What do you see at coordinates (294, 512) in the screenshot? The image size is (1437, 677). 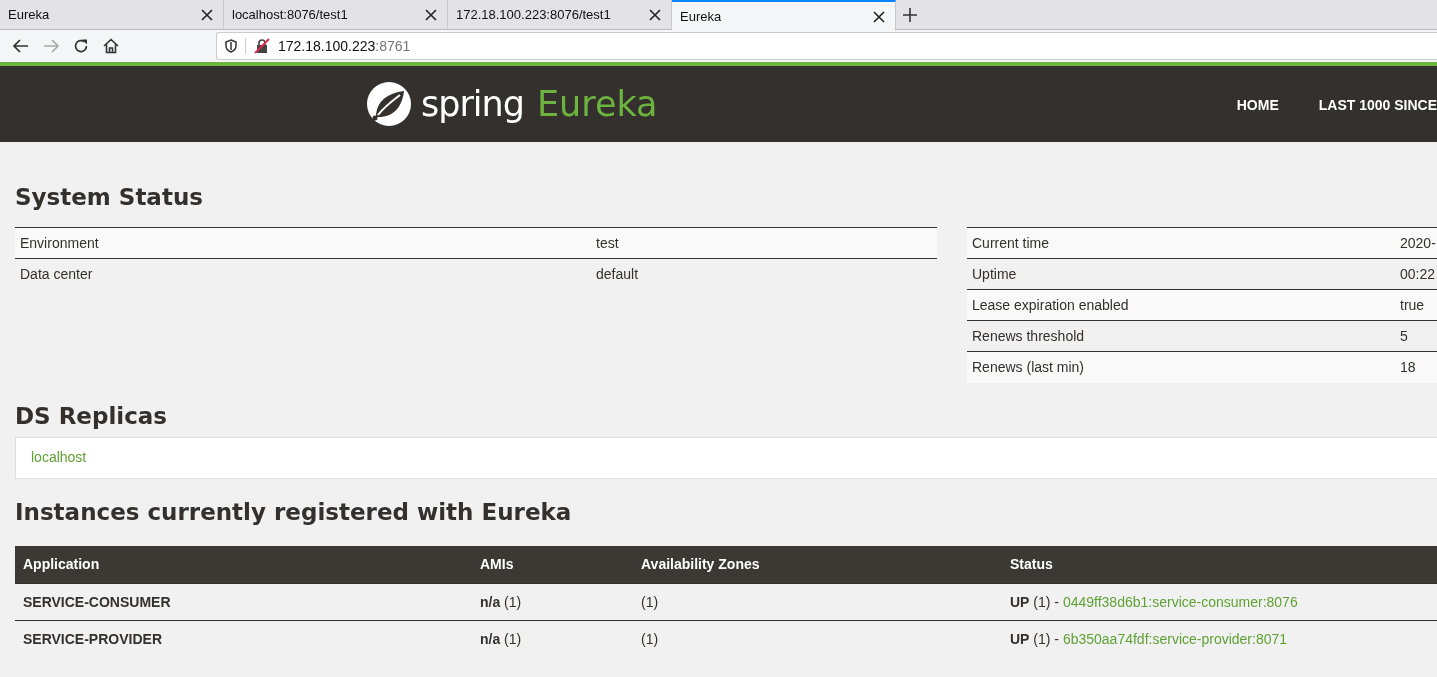 I see `section-heading: Instances currently registered with Eureka` at bounding box center [294, 512].